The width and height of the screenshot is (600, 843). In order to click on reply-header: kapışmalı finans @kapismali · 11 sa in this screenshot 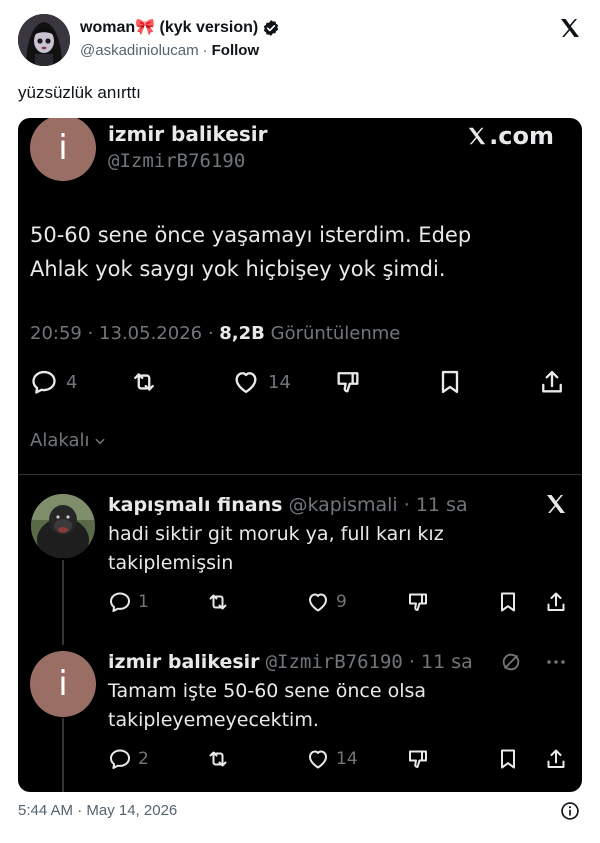, I will do `click(288, 505)`.